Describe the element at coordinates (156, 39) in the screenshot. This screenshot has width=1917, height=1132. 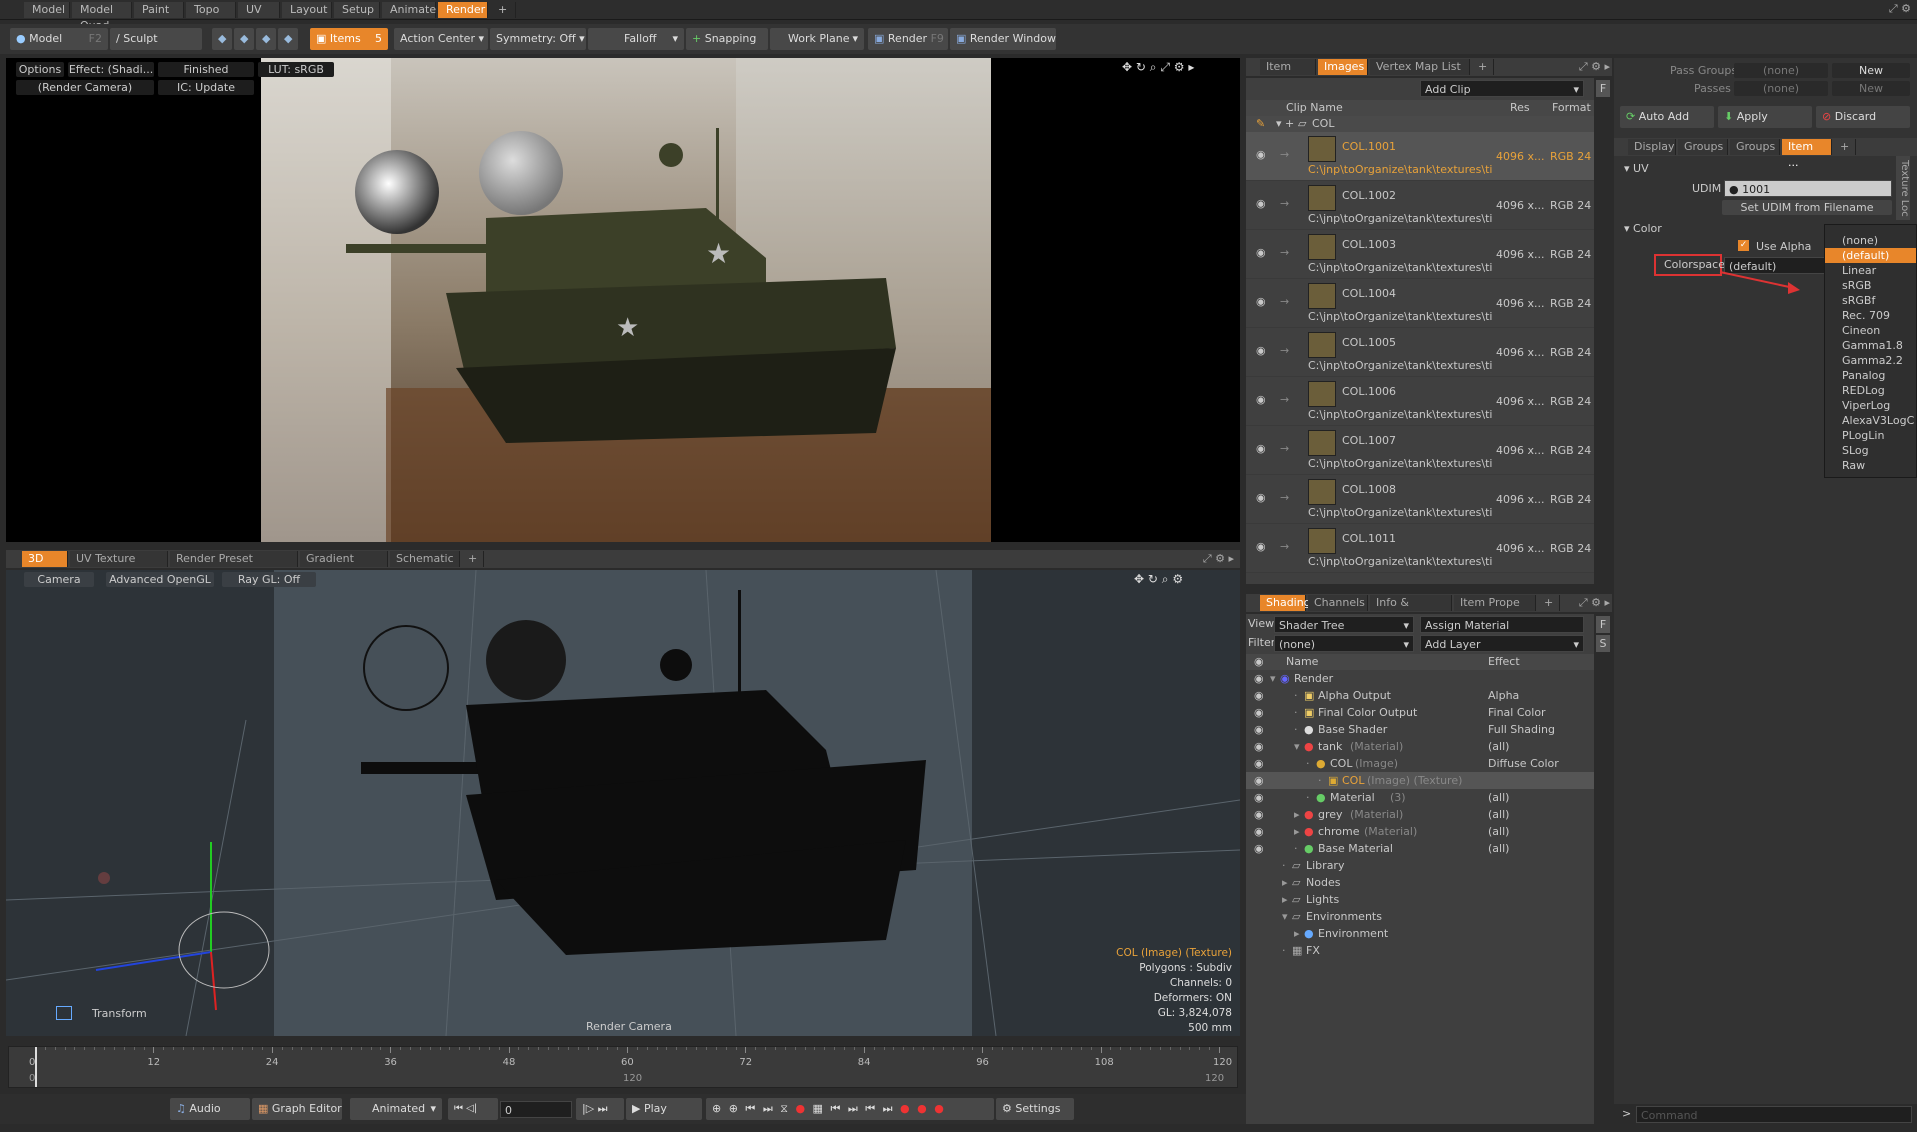
I see `sculpt-button: / Sculpt` at that location.